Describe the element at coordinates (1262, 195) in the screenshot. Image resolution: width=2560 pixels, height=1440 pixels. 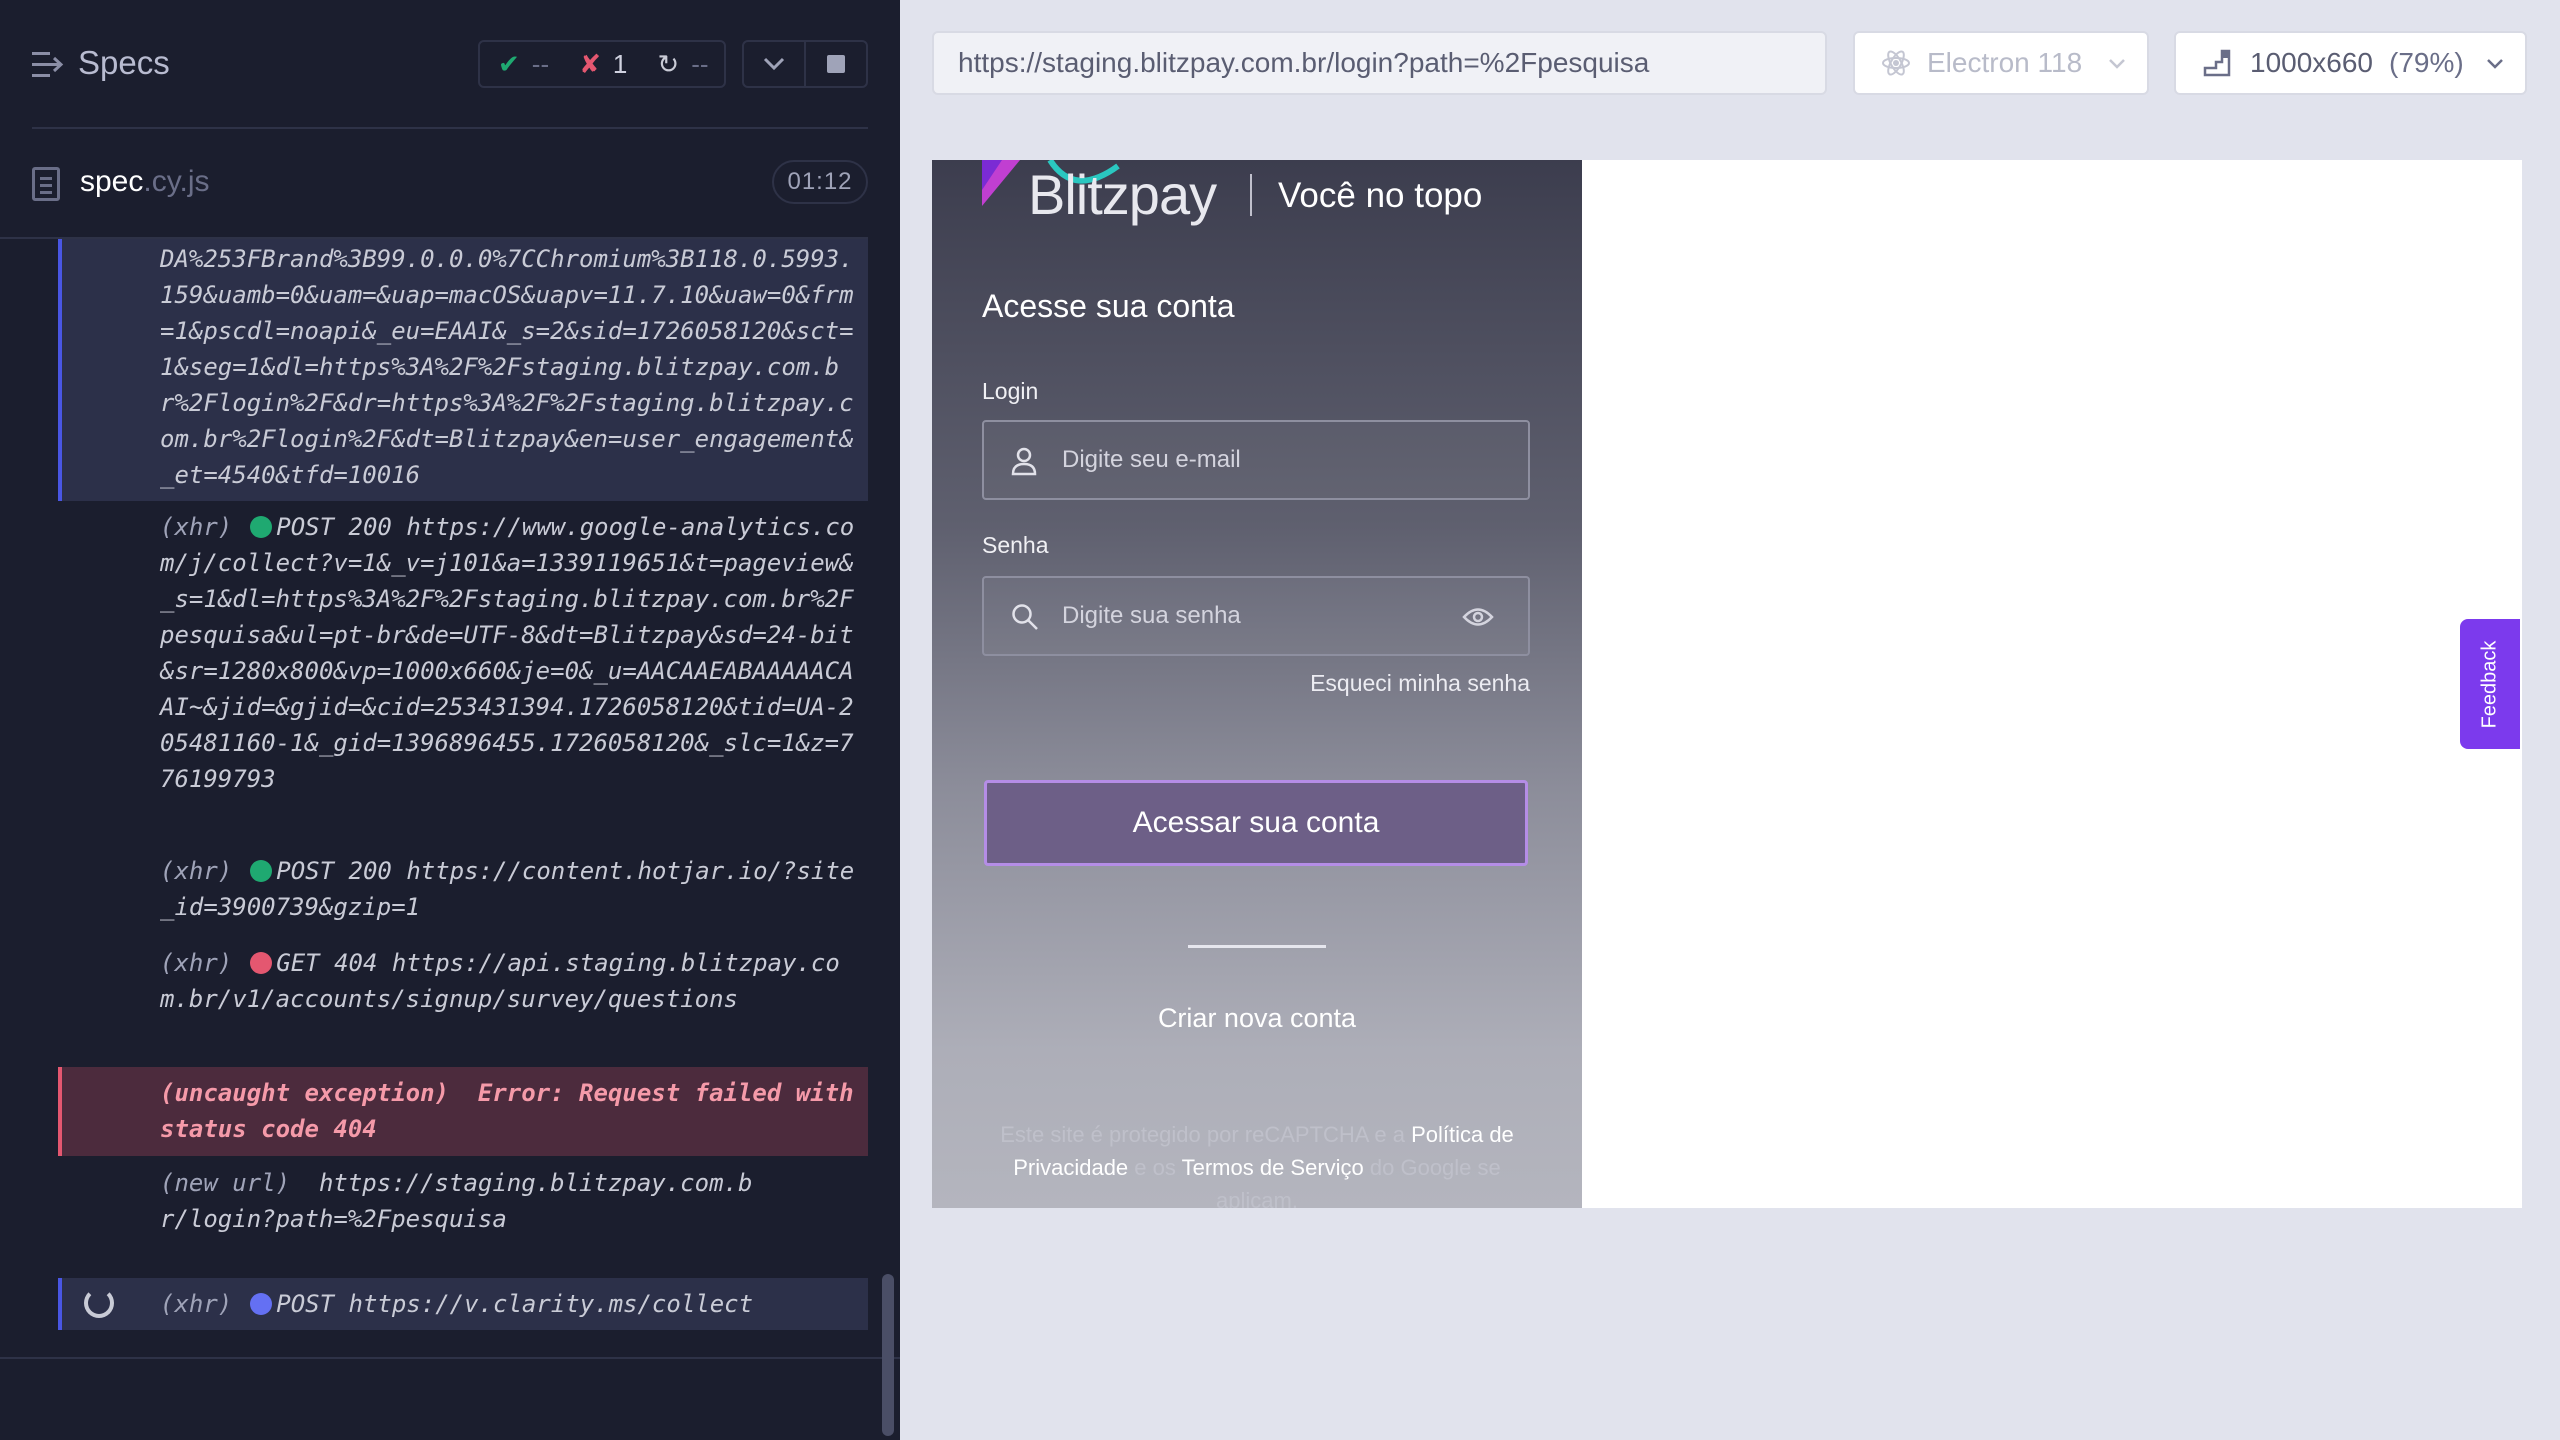
I see `brand-header: Blitzpay Você no topo` at that location.